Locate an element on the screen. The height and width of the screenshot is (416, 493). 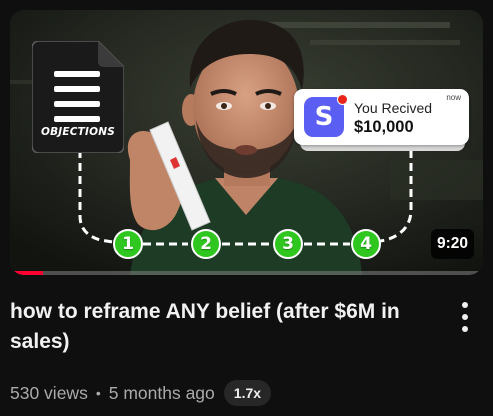
notification-dot is located at coordinates (342, 99).